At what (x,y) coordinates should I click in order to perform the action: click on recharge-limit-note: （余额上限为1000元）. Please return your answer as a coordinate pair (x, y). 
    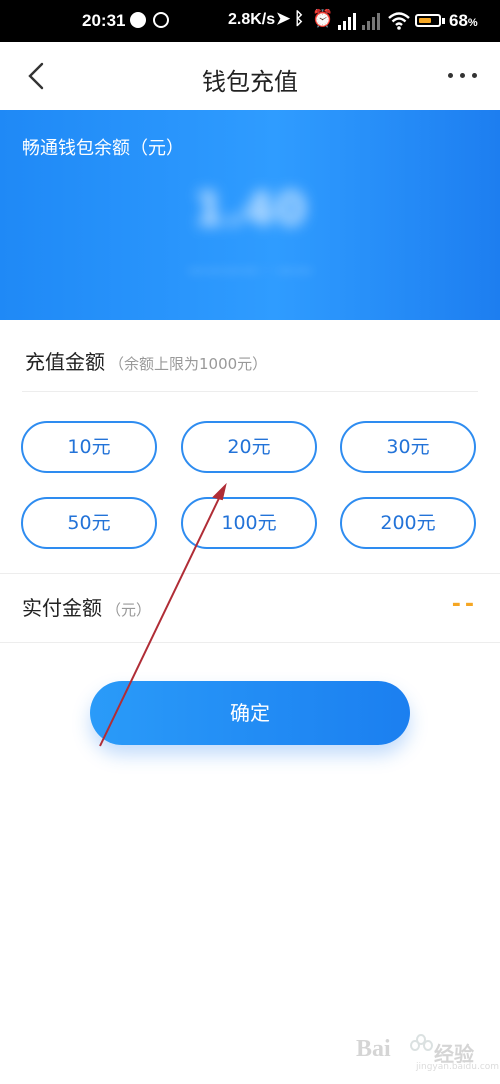
    Looking at the image, I should click on (188, 364).